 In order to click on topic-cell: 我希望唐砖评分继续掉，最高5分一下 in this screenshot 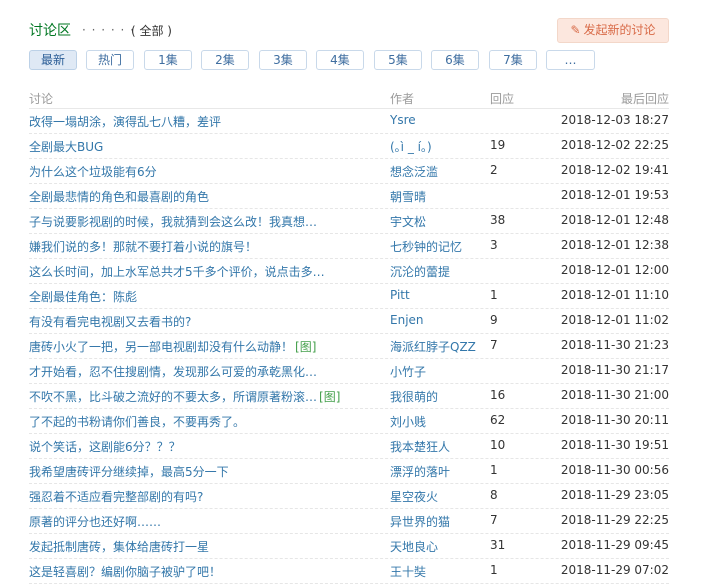, I will do `click(204, 471)`.